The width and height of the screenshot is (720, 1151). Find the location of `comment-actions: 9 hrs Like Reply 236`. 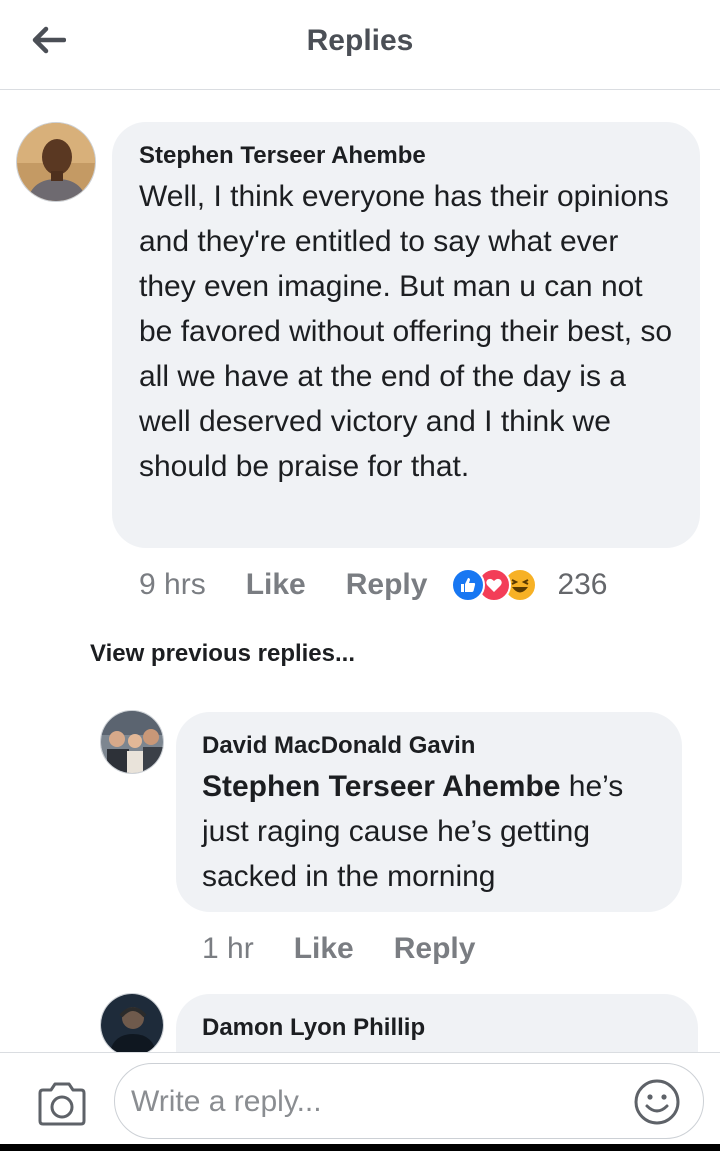

comment-actions: 9 hrs Like Reply 236 is located at coordinates (373, 585).